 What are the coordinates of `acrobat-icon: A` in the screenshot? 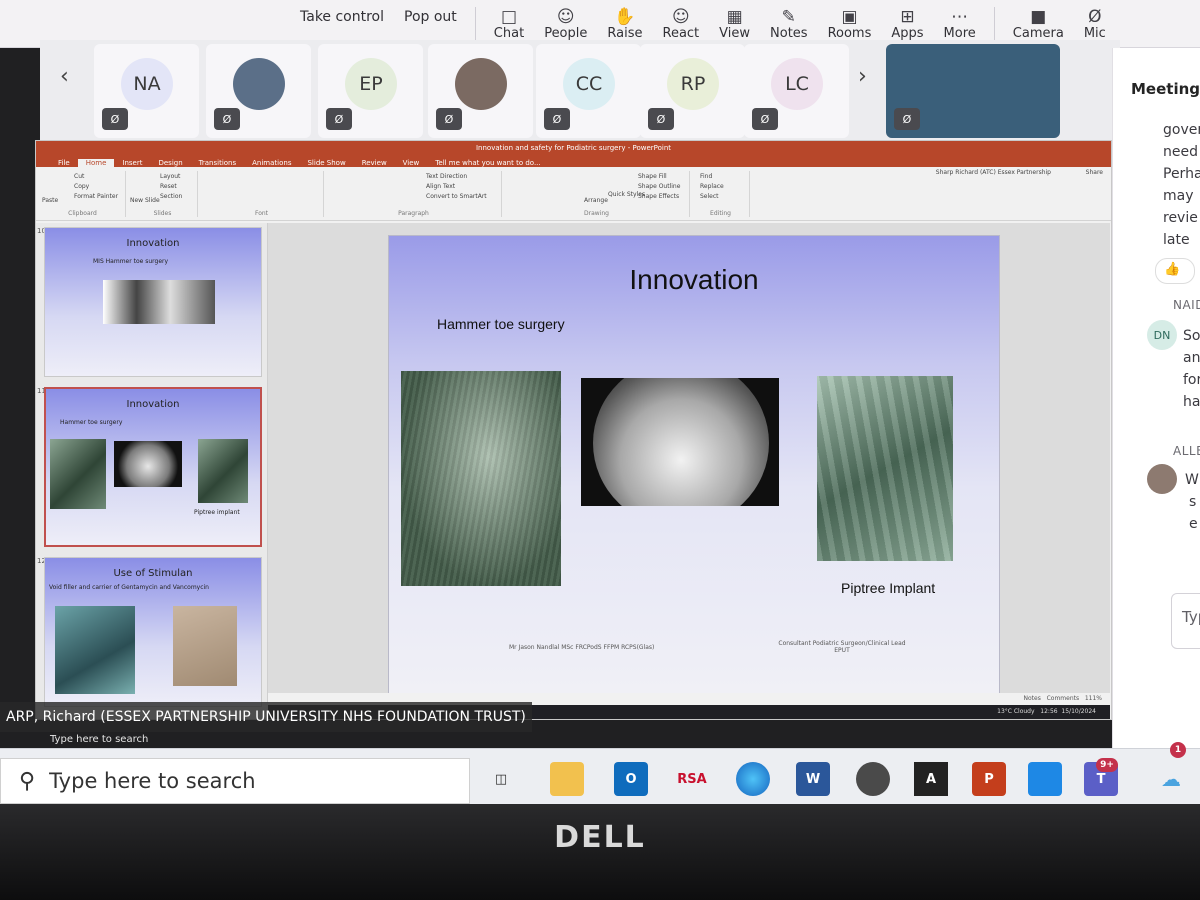 It's located at (931, 779).